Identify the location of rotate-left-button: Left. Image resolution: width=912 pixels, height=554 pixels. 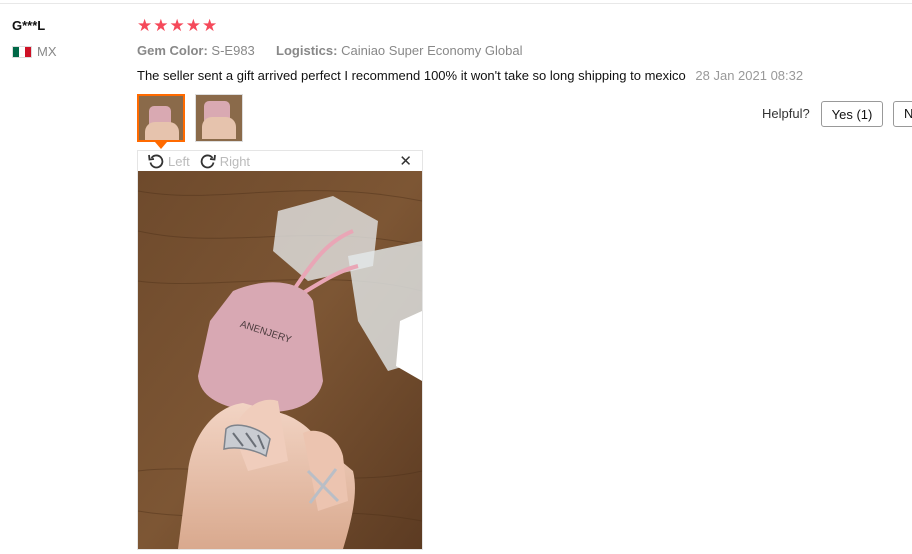
(169, 161).